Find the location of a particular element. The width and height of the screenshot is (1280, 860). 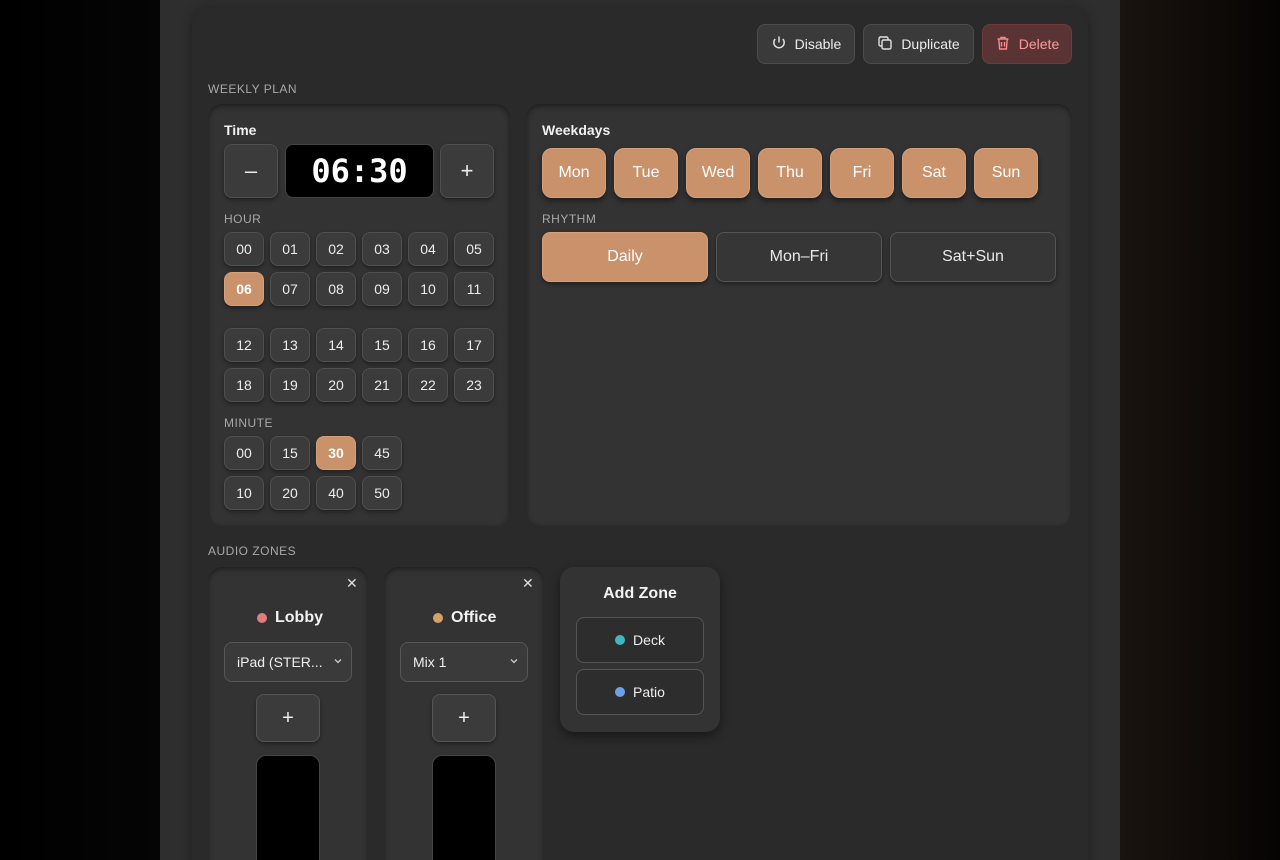

rhythm-option: Daily is located at coordinates (625, 257).